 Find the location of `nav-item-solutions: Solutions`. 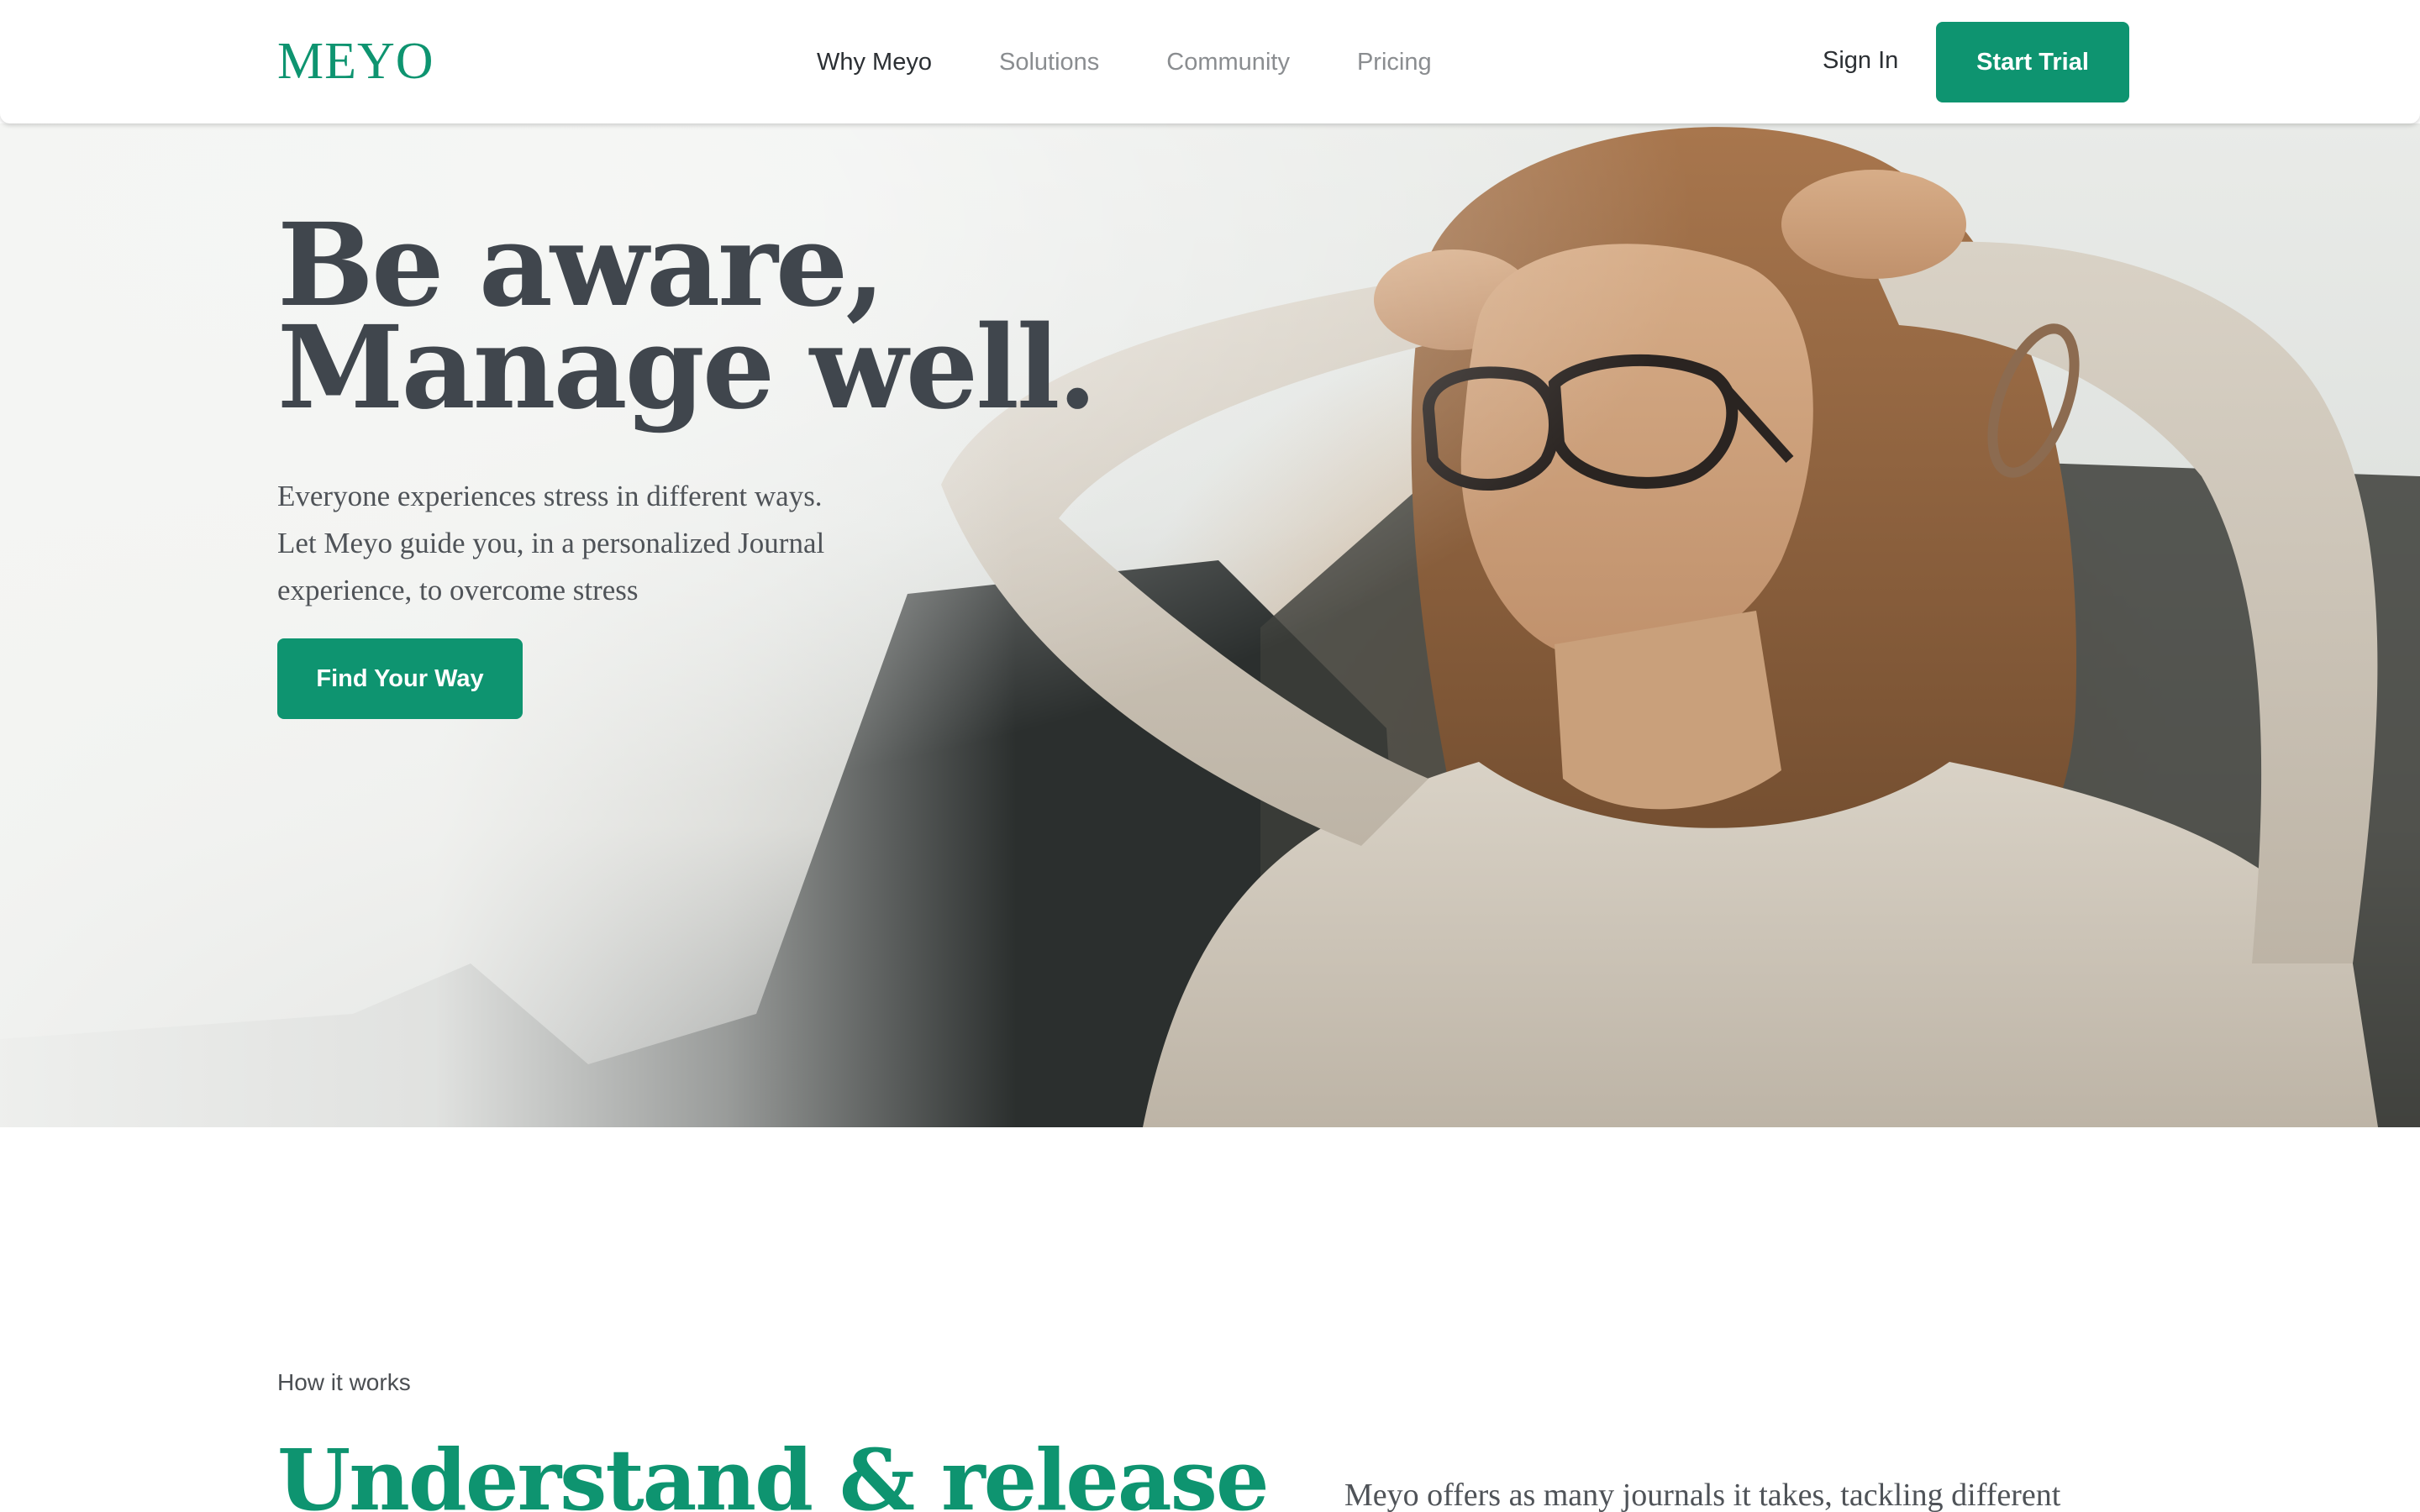

nav-item-solutions: Solutions is located at coordinates (1049, 62).